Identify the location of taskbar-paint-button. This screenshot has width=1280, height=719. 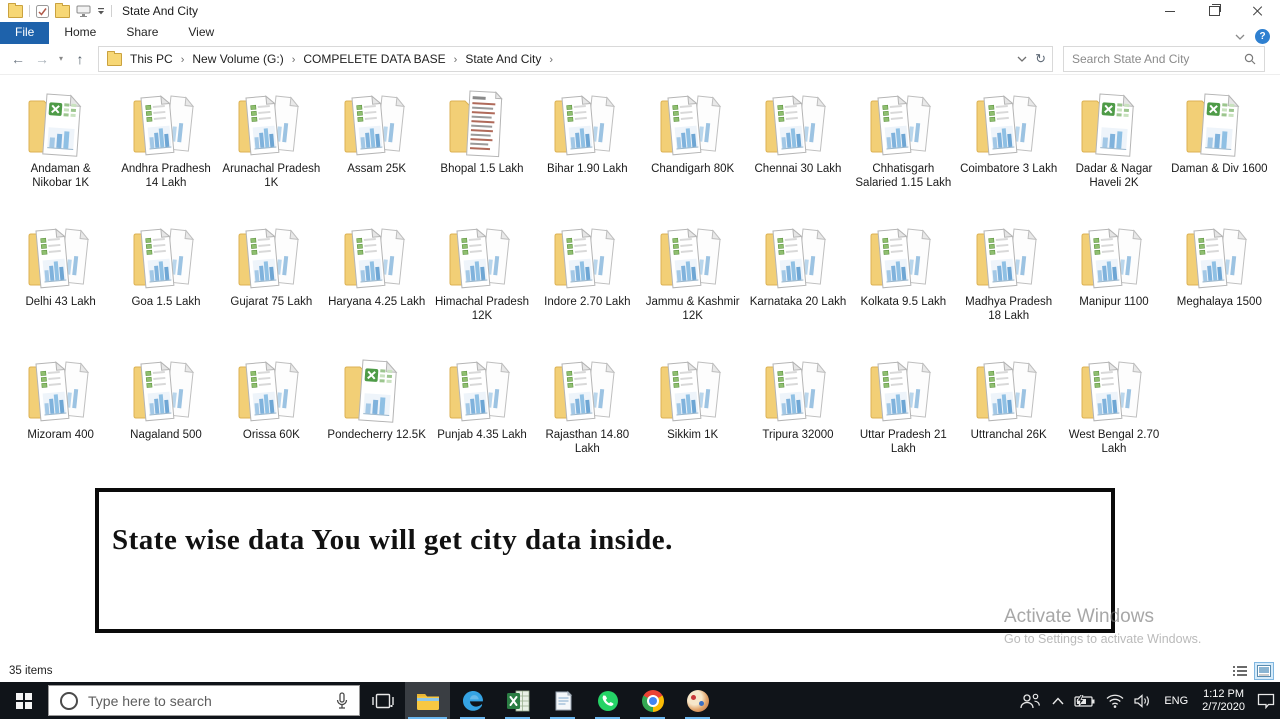
(697, 700).